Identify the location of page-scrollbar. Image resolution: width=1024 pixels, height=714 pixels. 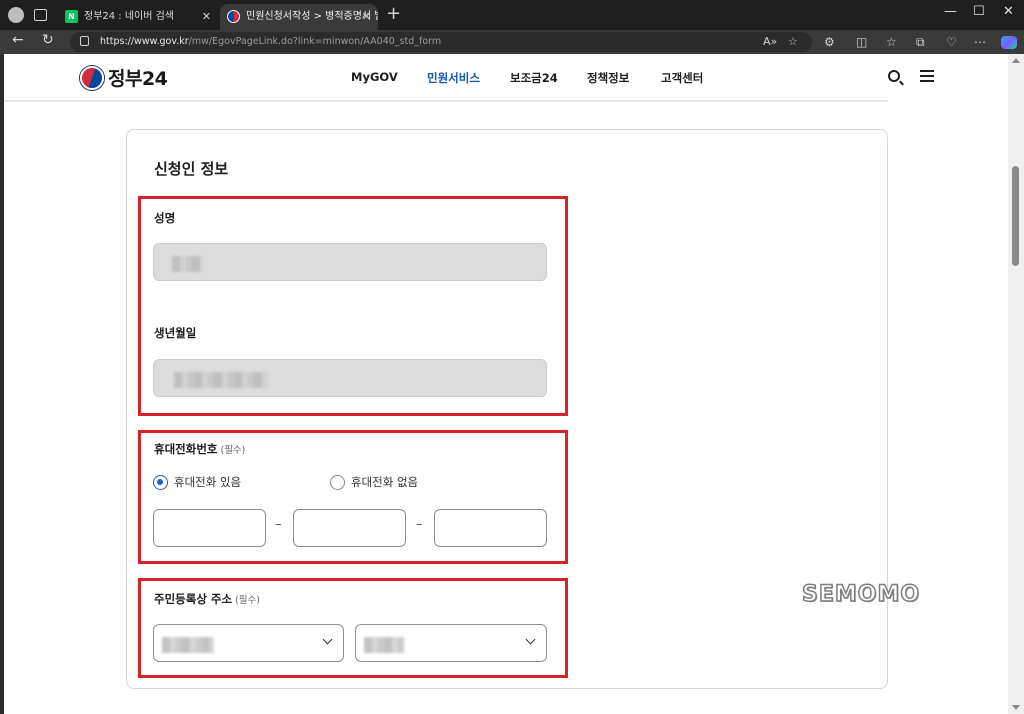
(1016, 384).